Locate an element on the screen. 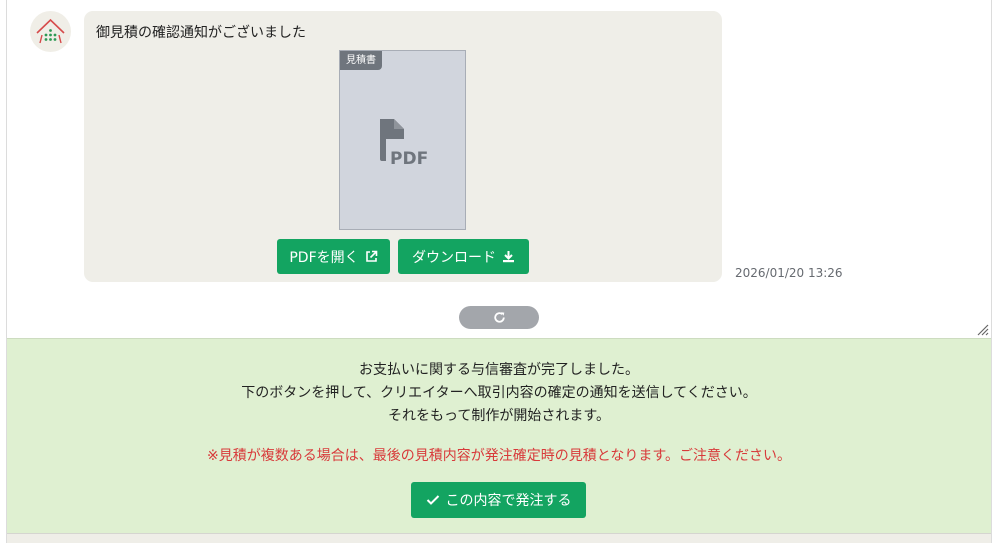 The width and height of the screenshot is (1000, 543). confirm-message-line-3: それをもって制作が開始されます。 is located at coordinates (499, 416).